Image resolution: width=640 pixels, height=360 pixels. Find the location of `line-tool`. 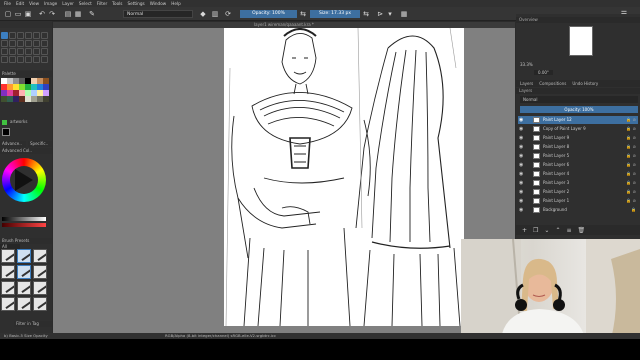

line-tool is located at coordinates (12, 35).